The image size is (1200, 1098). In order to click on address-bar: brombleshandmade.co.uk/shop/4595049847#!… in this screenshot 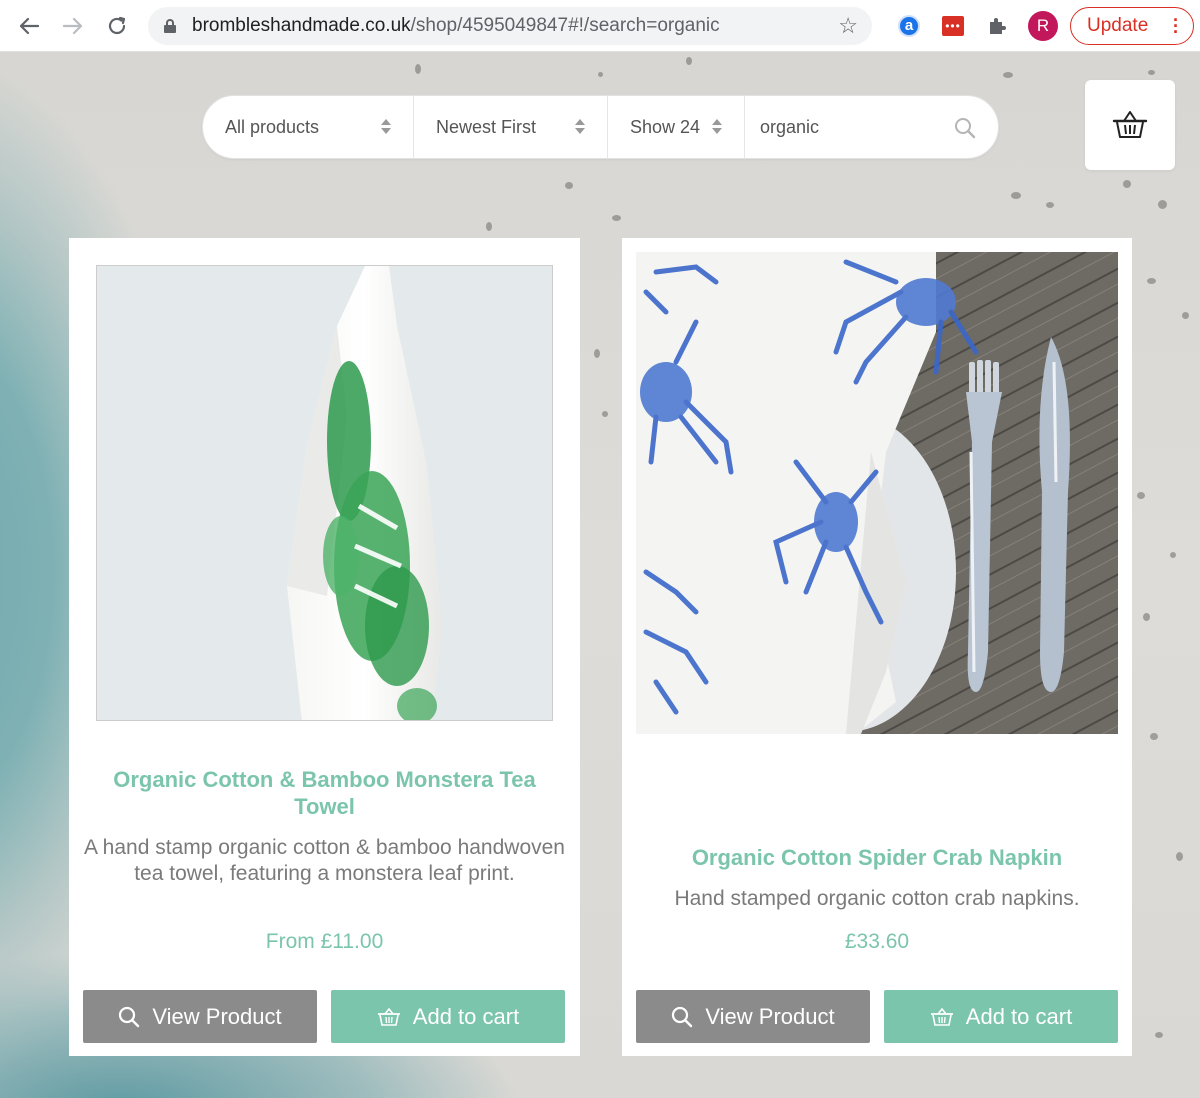, I will do `click(510, 25)`.